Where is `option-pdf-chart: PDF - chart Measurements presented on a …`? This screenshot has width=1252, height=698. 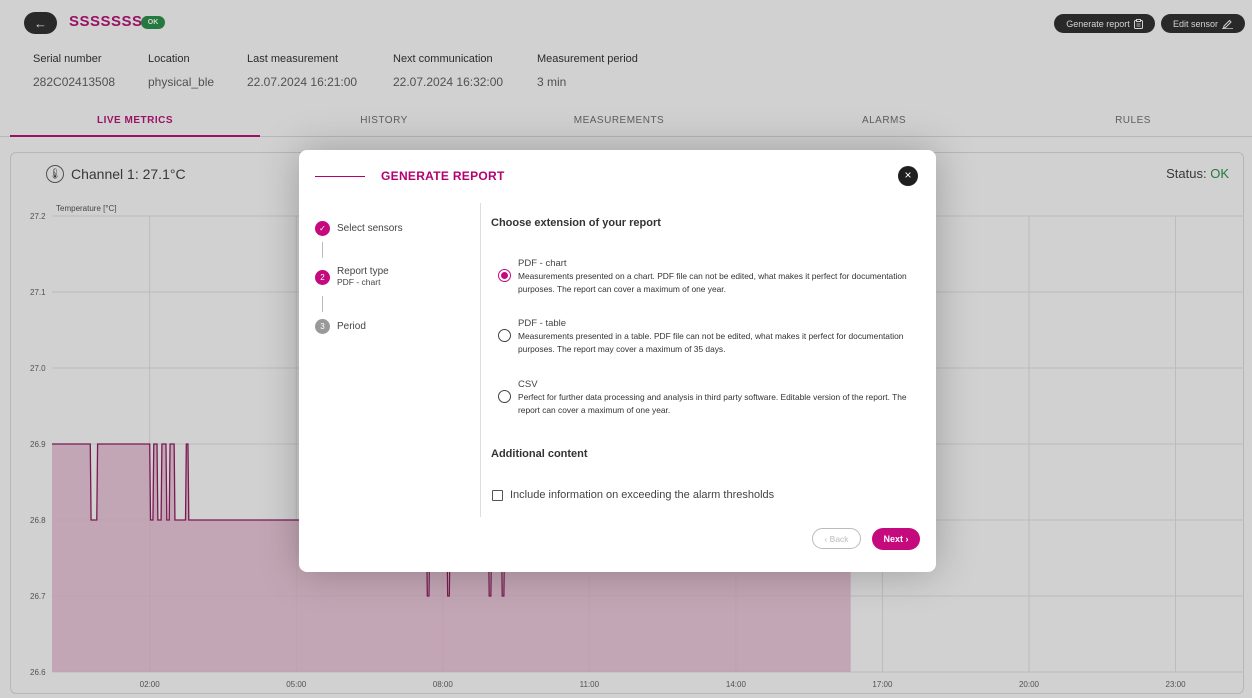 option-pdf-chart: PDF - chart Measurements presented on a … is located at coordinates (703, 276).